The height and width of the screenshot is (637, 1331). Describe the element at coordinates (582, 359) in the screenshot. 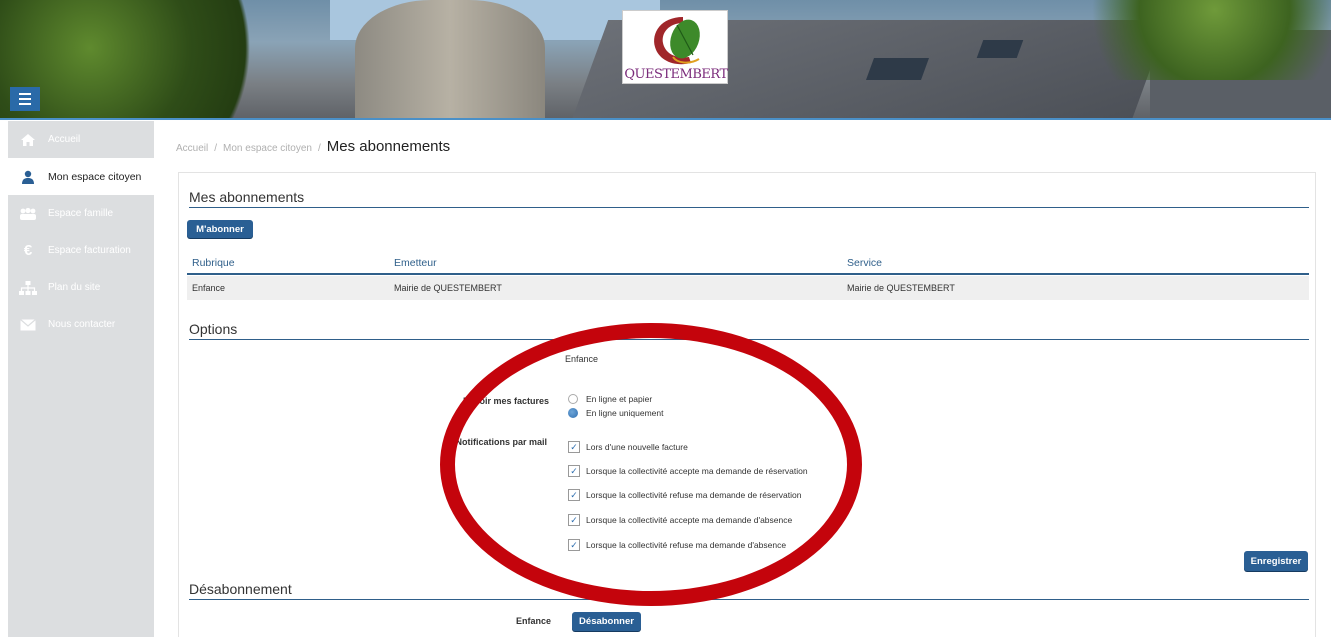

I see `rubrique-value: Enfance` at that location.